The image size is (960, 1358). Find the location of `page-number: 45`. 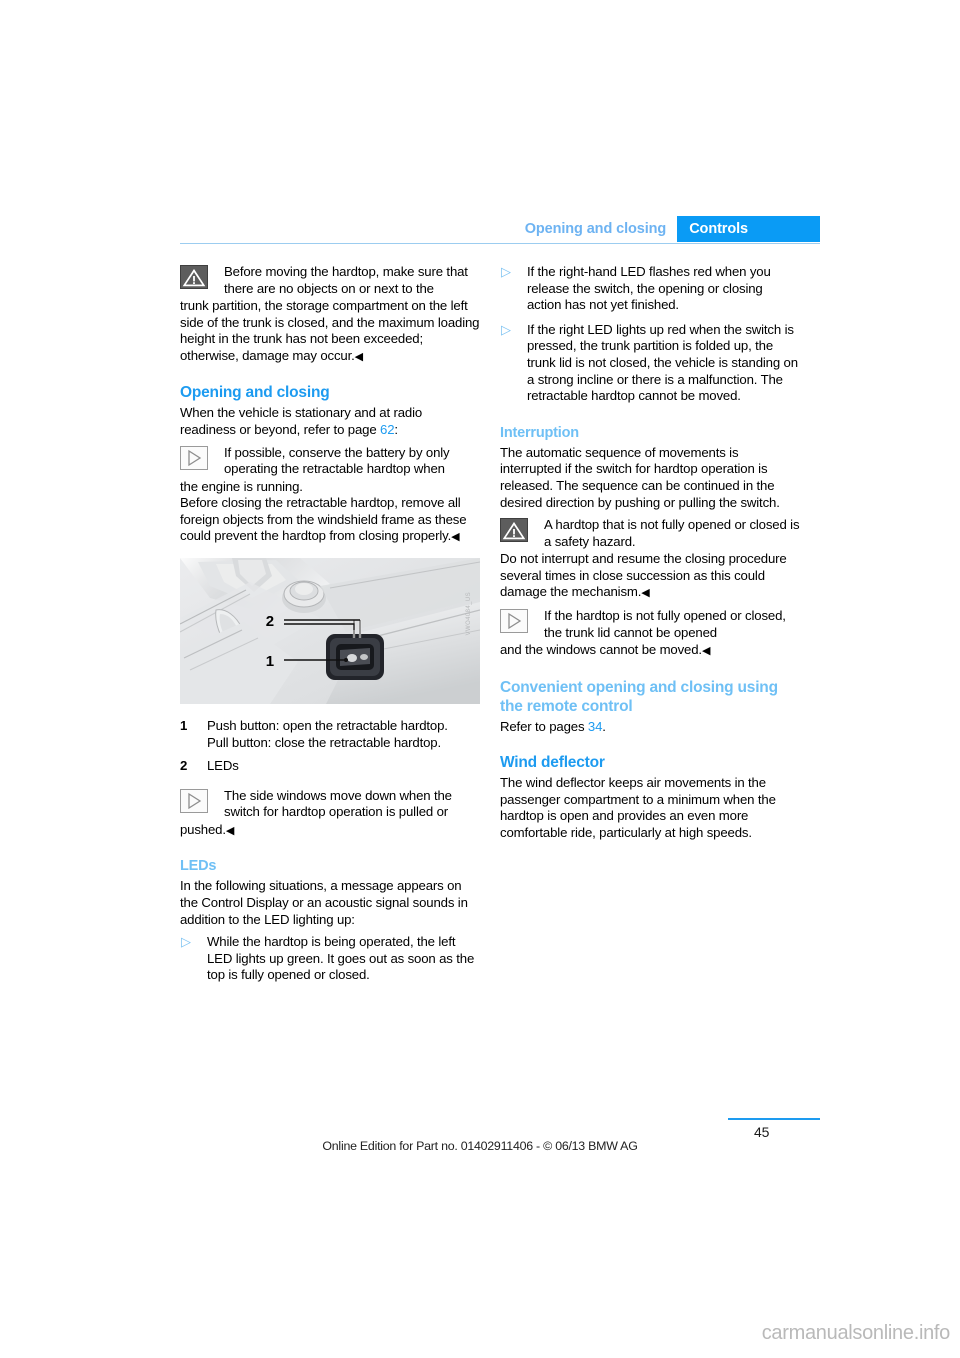

page-number: 45 is located at coordinates (762, 1132).